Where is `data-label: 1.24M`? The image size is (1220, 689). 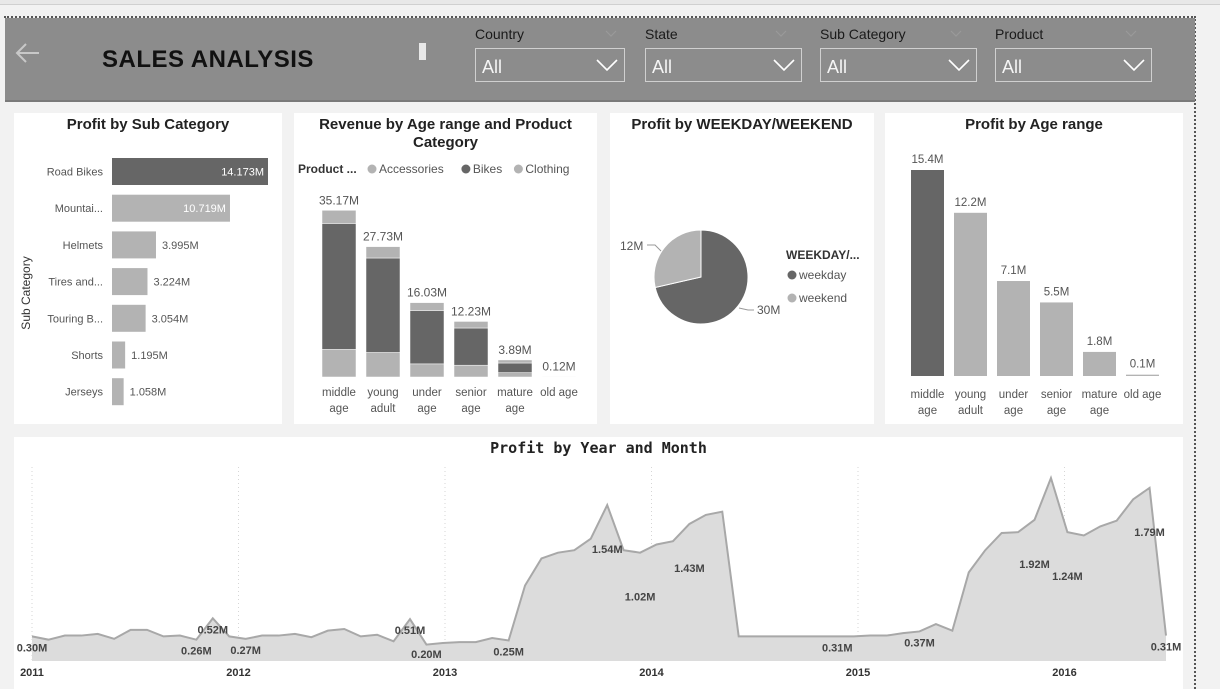
data-label: 1.24M is located at coordinates (1067, 577).